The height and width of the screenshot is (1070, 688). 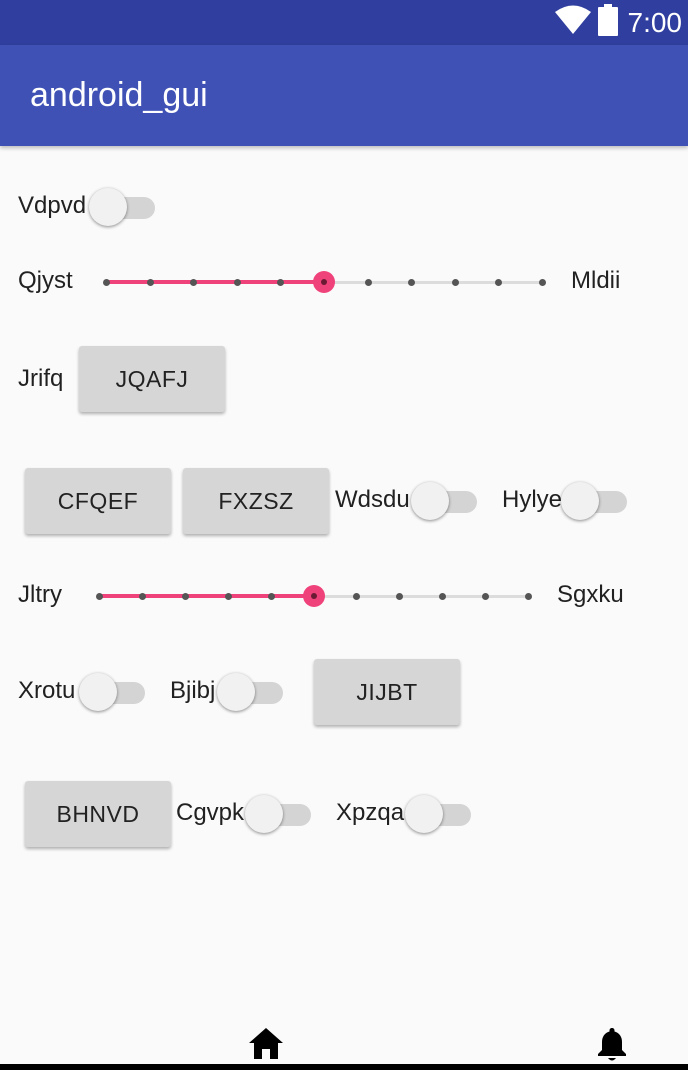 I want to click on xrotu-switch, so click(x=113, y=692).